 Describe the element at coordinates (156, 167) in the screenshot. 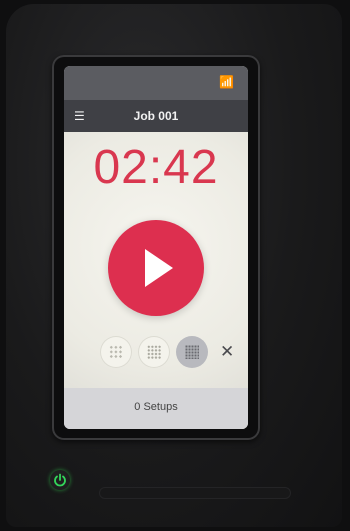

I see `timer-display: 02:42` at that location.